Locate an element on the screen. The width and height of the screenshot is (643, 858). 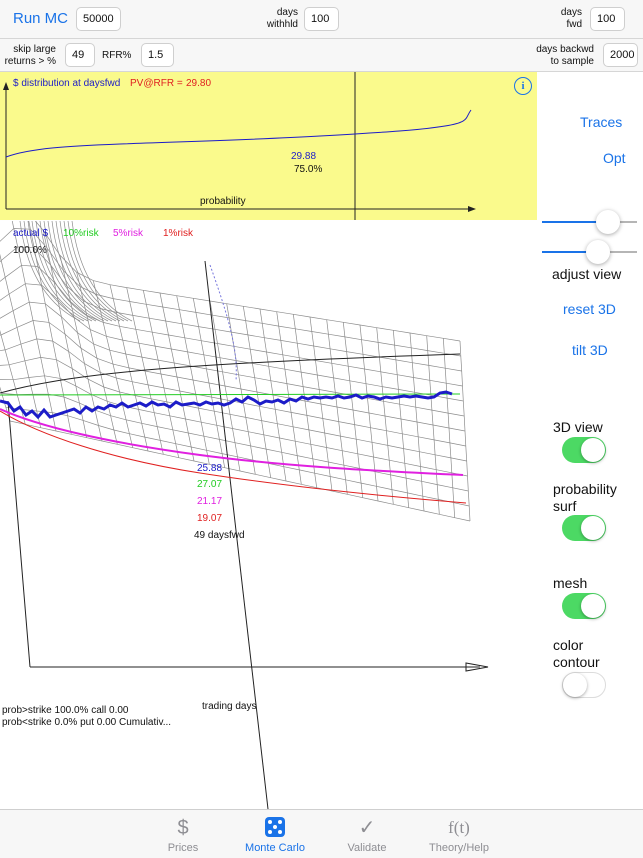
tab-prices-label: Prices is located at coordinates (183, 848).